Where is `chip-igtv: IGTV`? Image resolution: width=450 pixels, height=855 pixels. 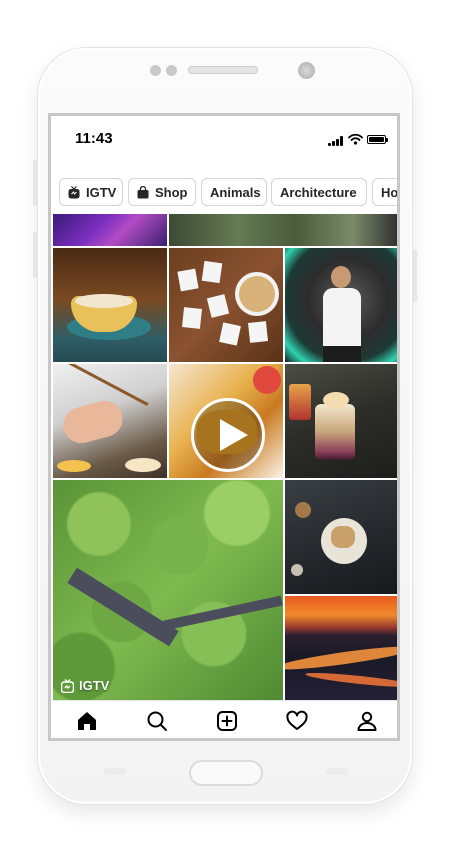
chip-igtv: IGTV is located at coordinates (91, 192).